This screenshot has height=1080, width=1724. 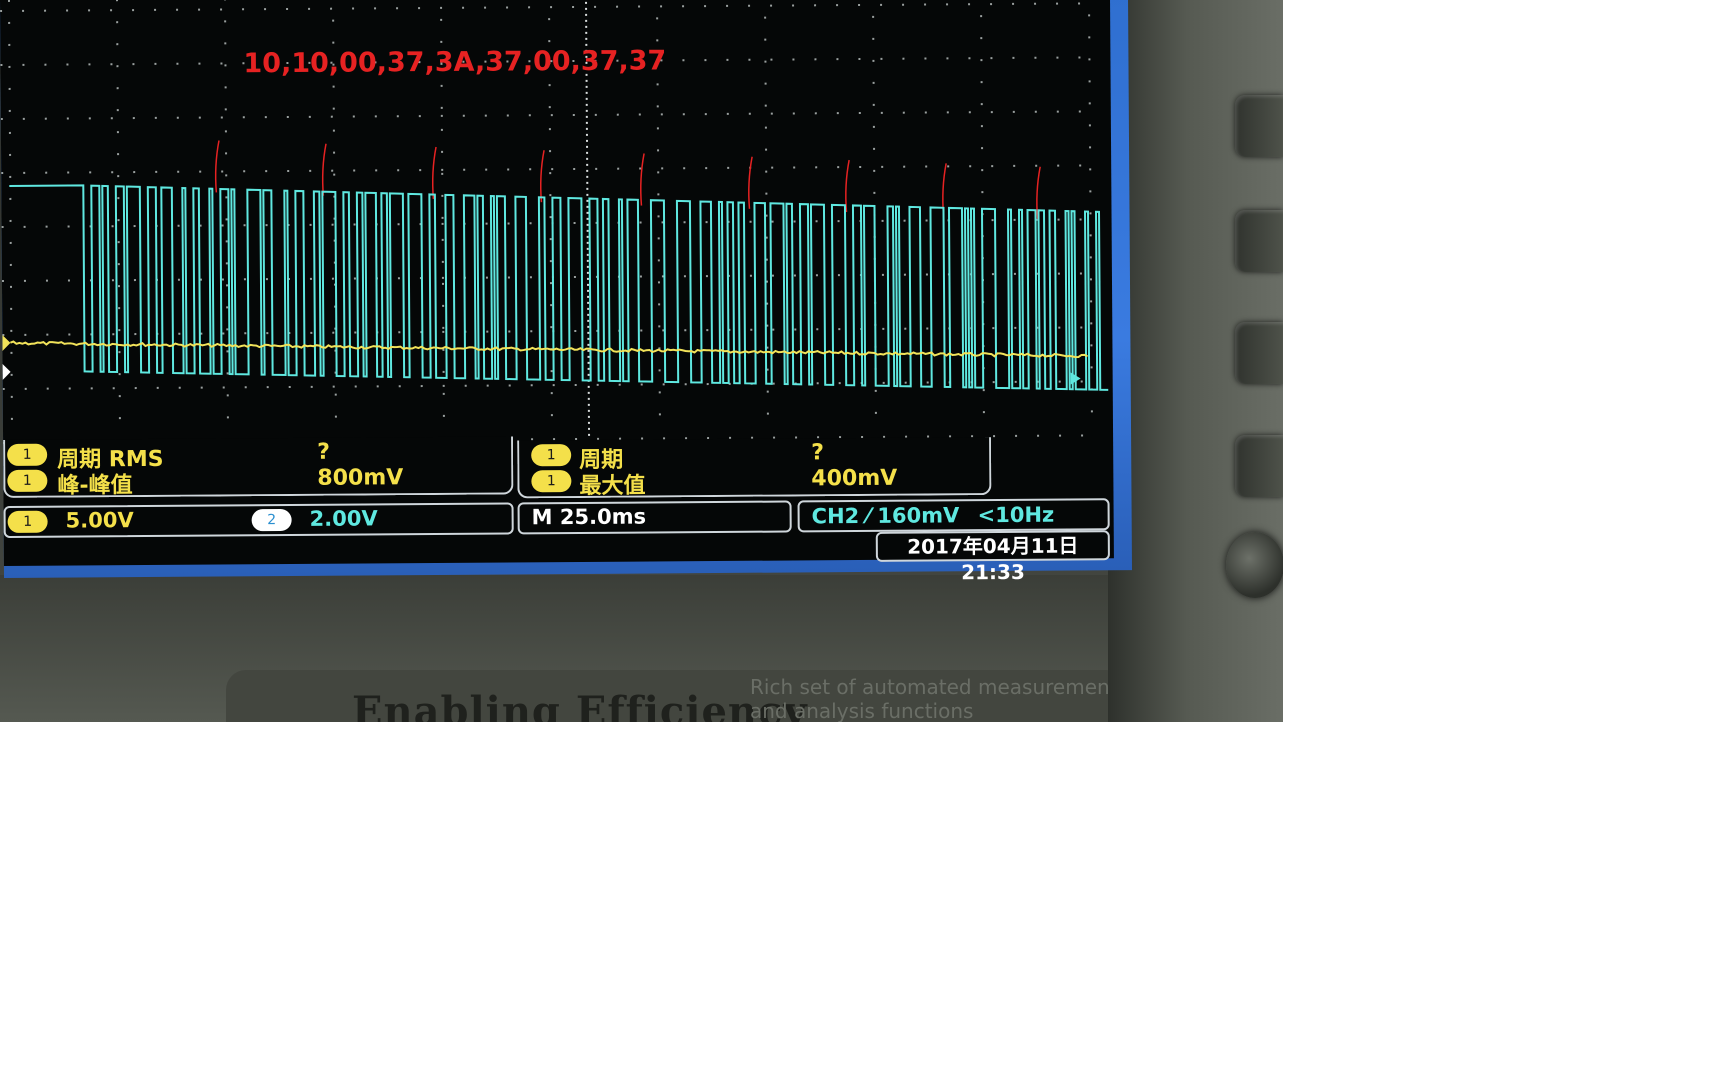 What do you see at coordinates (343, 518) in the screenshot?
I see `ch2-scale: 2.00V` at bounding box center [343, 518].